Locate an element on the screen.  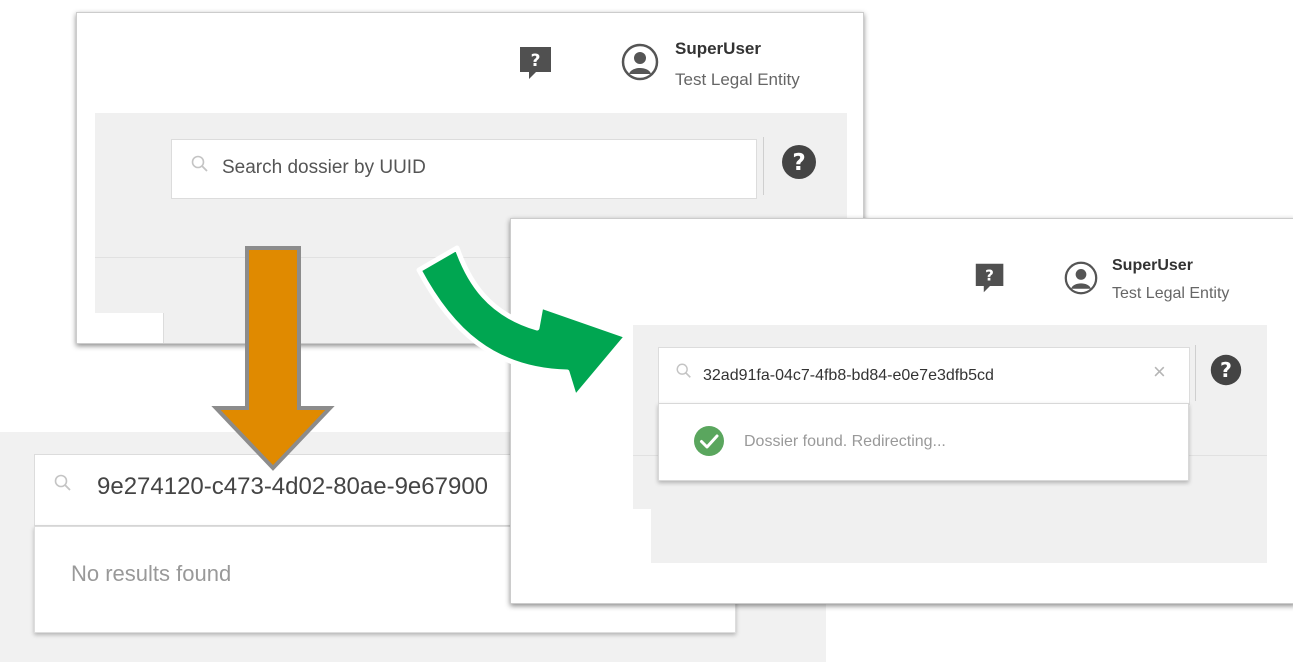
curved-arrow is located at coordinates (523, 323).